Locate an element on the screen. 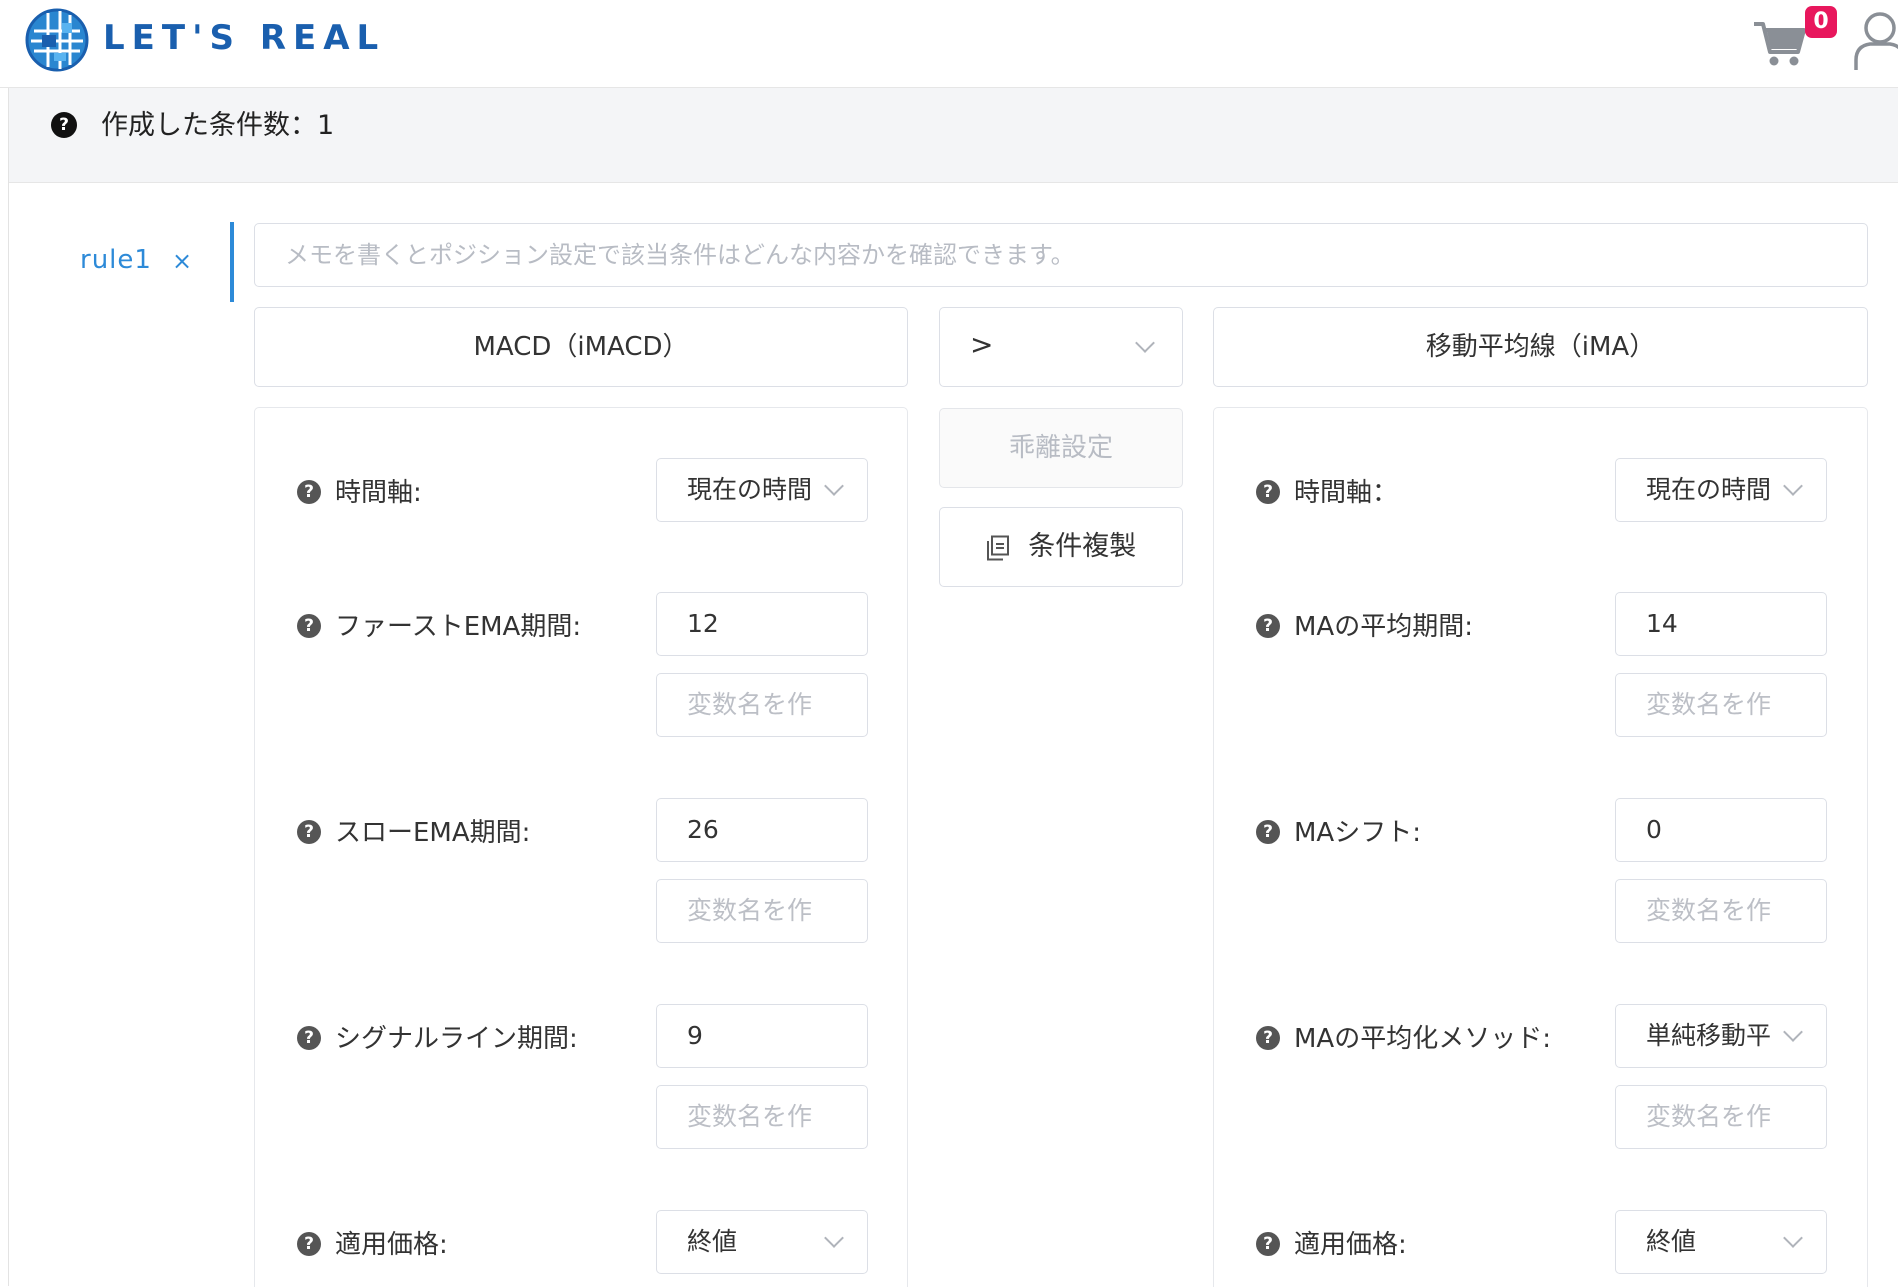 The width and height of the screenshot is (1898, 1287). right-ma-method-select: 単純移動平 is located at coordinates (1721, 1036).